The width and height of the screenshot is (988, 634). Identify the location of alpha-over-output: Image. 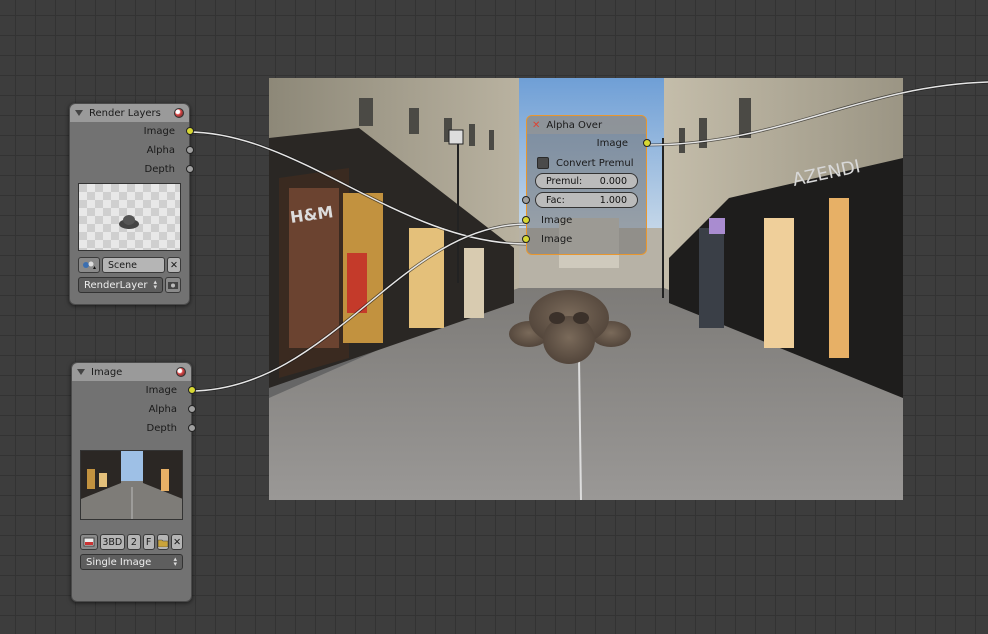
(589, 143).